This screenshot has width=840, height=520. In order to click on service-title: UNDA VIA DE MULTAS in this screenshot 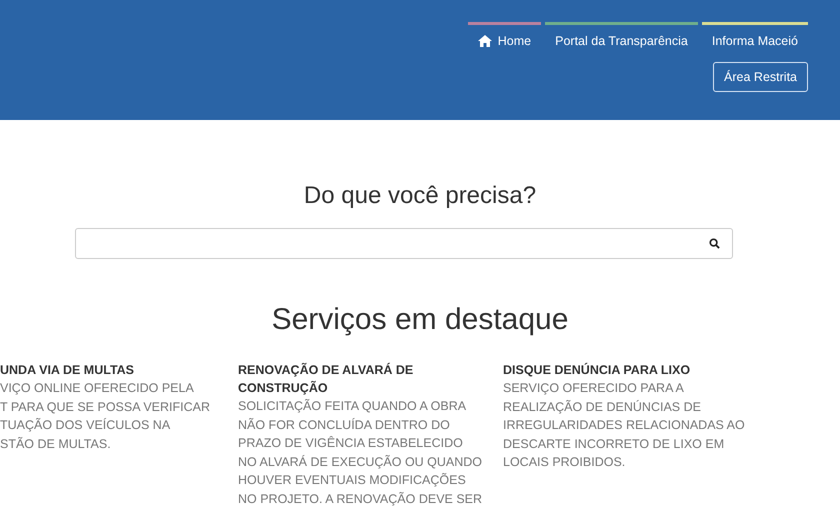, I will do `click(119, 370)`.